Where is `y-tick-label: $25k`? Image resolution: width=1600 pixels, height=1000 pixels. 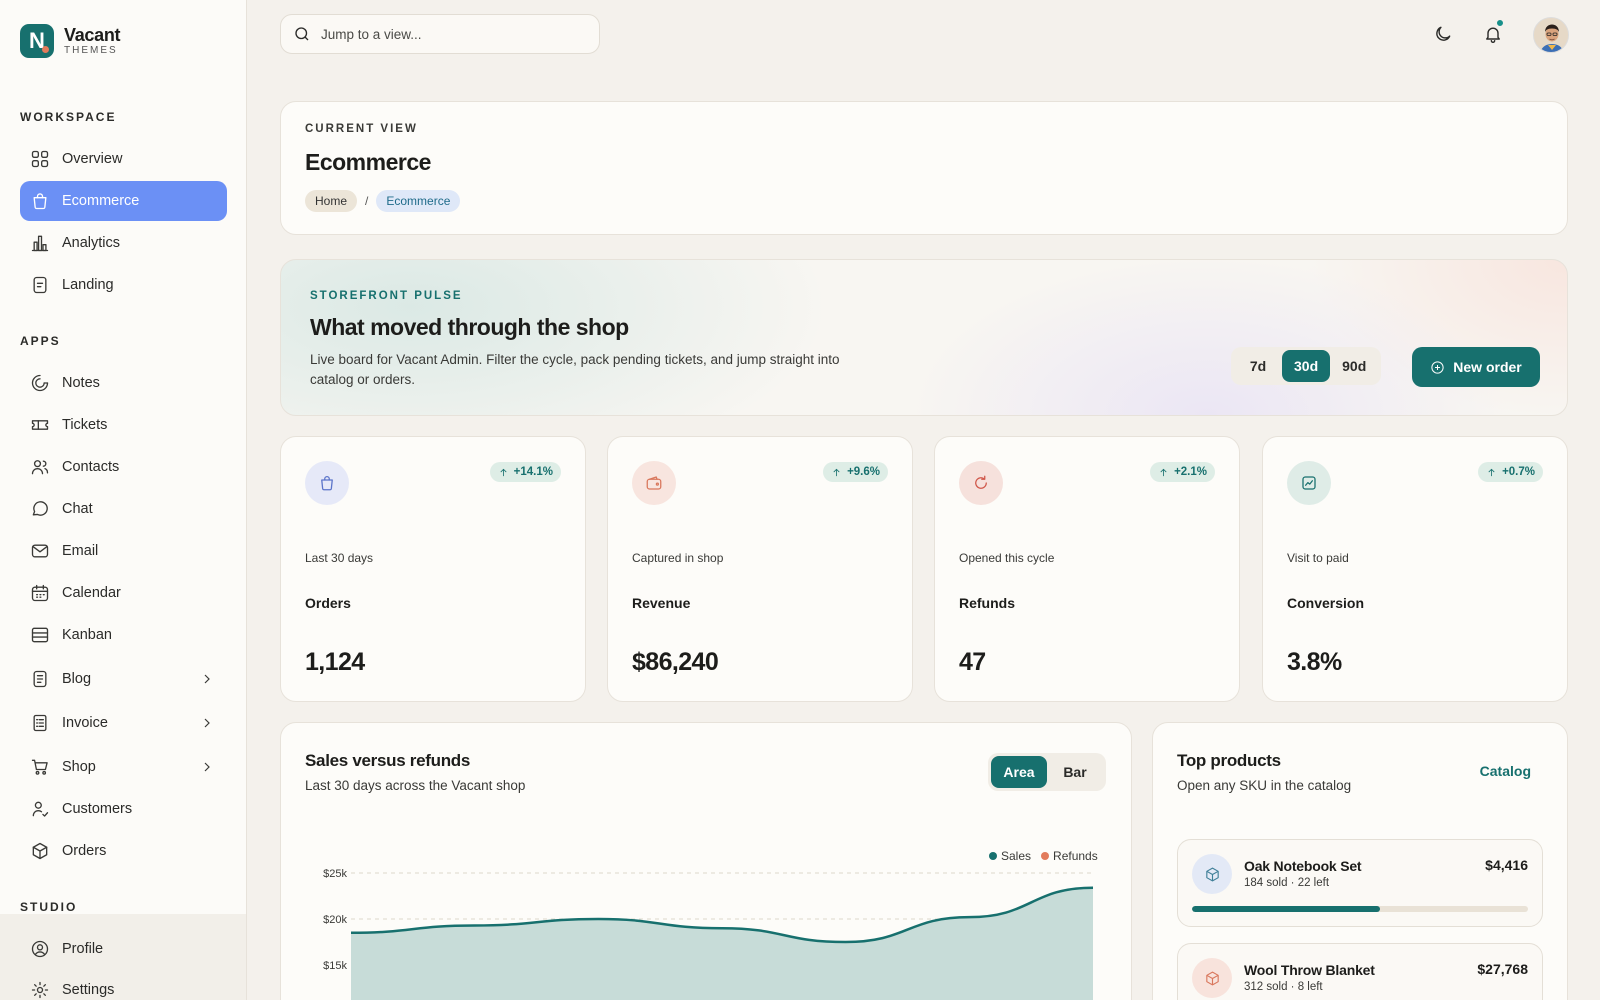
y-tick-label: $25k is located at coordinates (335, 874).